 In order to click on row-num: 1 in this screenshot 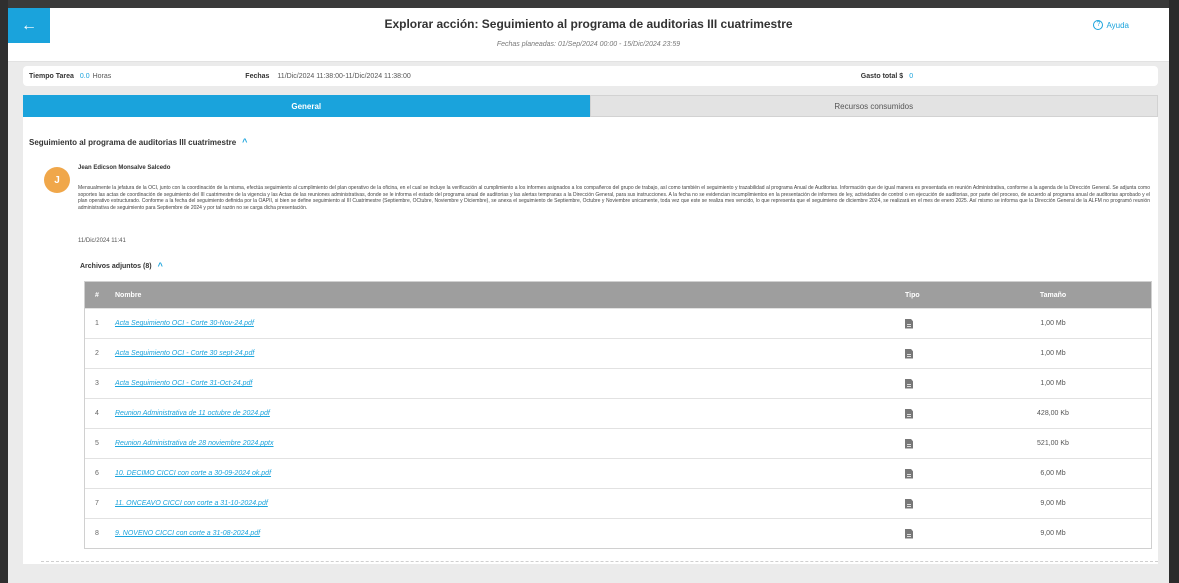, I will do `click(97, 323)`.